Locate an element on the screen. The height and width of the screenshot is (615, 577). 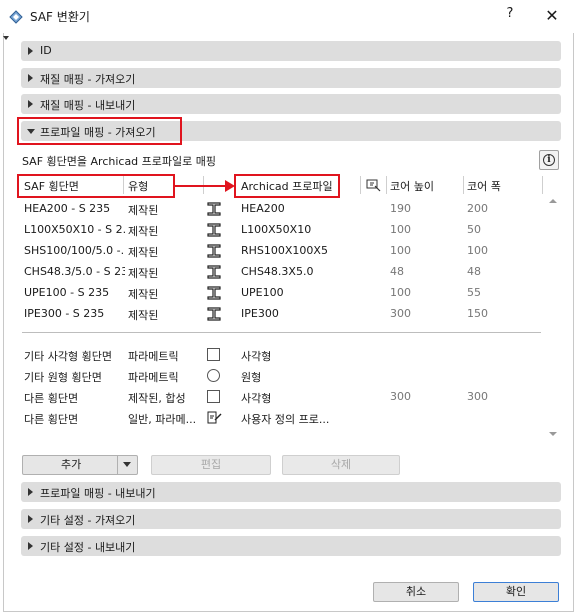
archicad-profile-cell: IPE300 is located at coordinates (260, 313).